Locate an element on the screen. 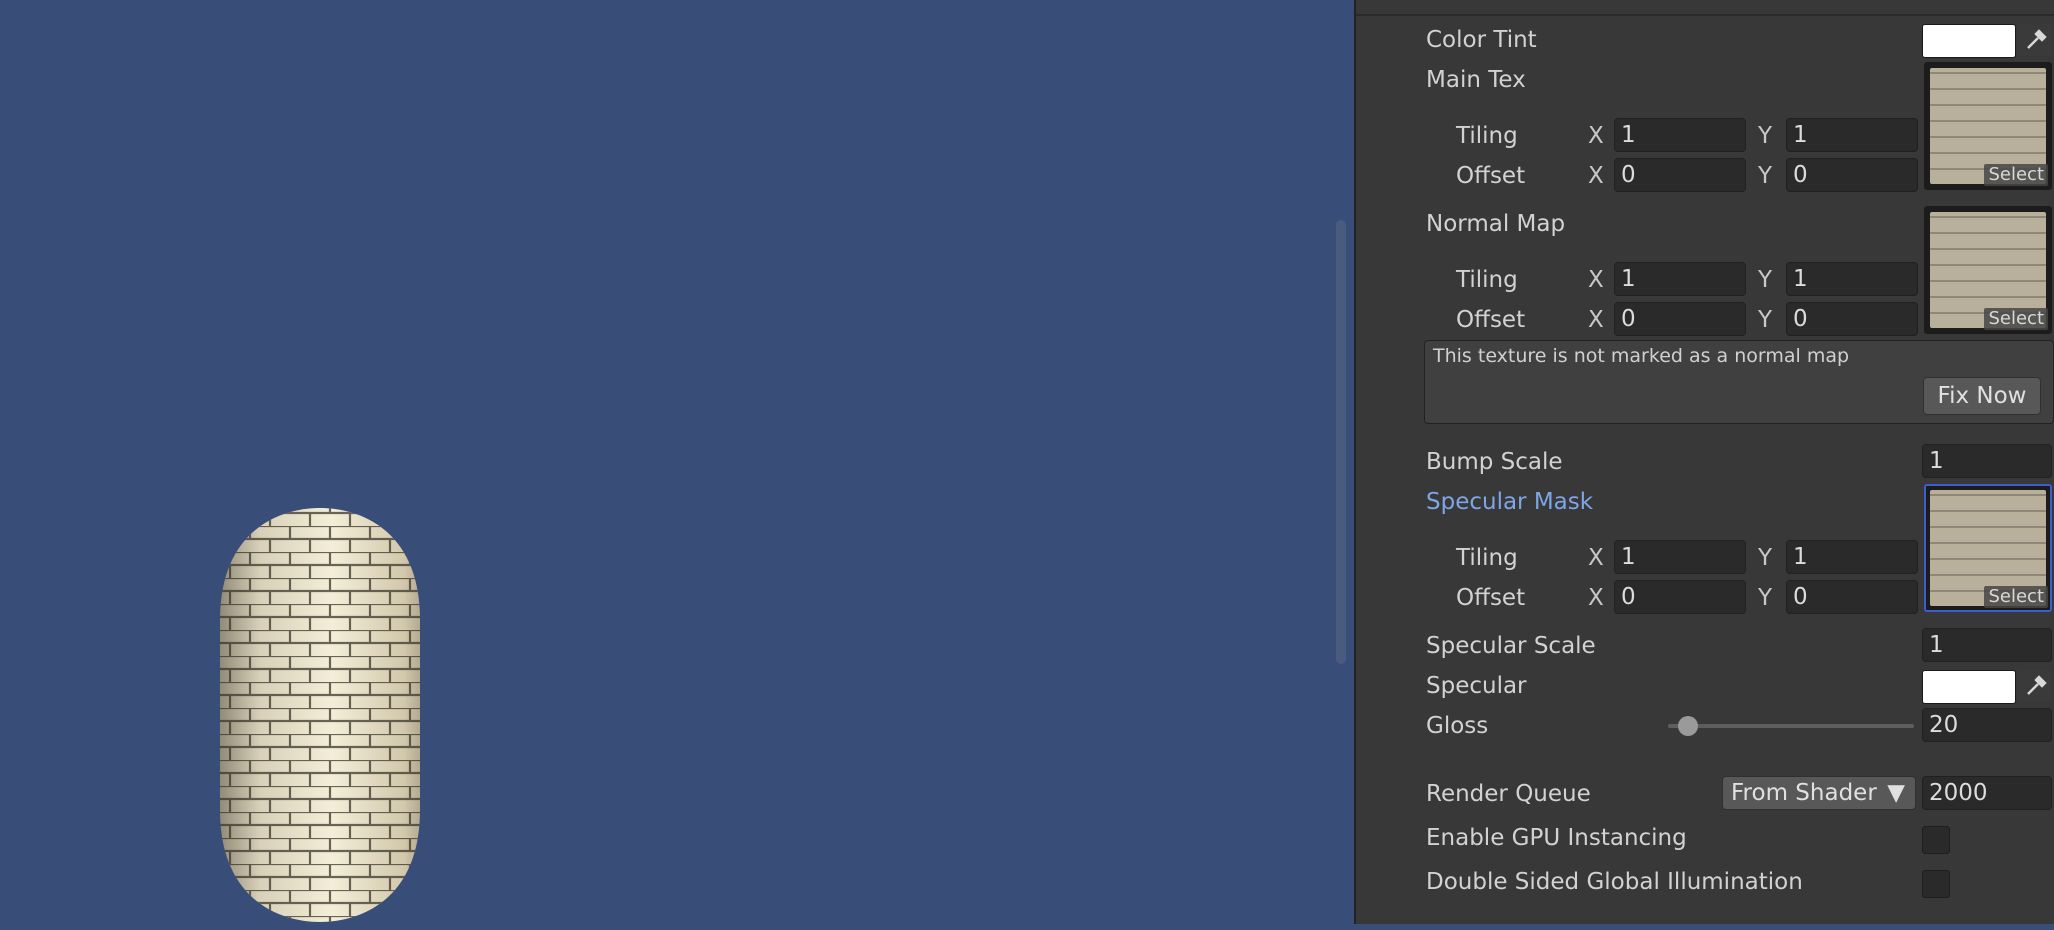  specular-scale-label: Specular Scale is located at coordinates (1511, 646).